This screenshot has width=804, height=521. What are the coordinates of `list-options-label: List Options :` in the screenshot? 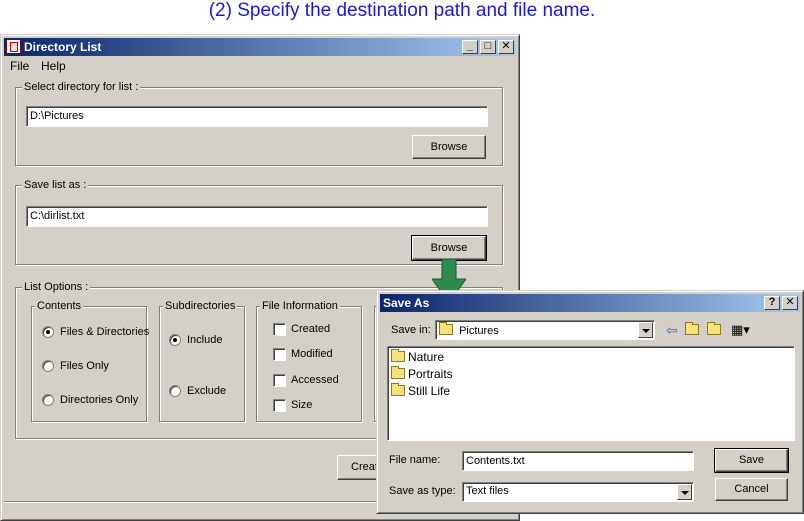 It's located at (56, 287).